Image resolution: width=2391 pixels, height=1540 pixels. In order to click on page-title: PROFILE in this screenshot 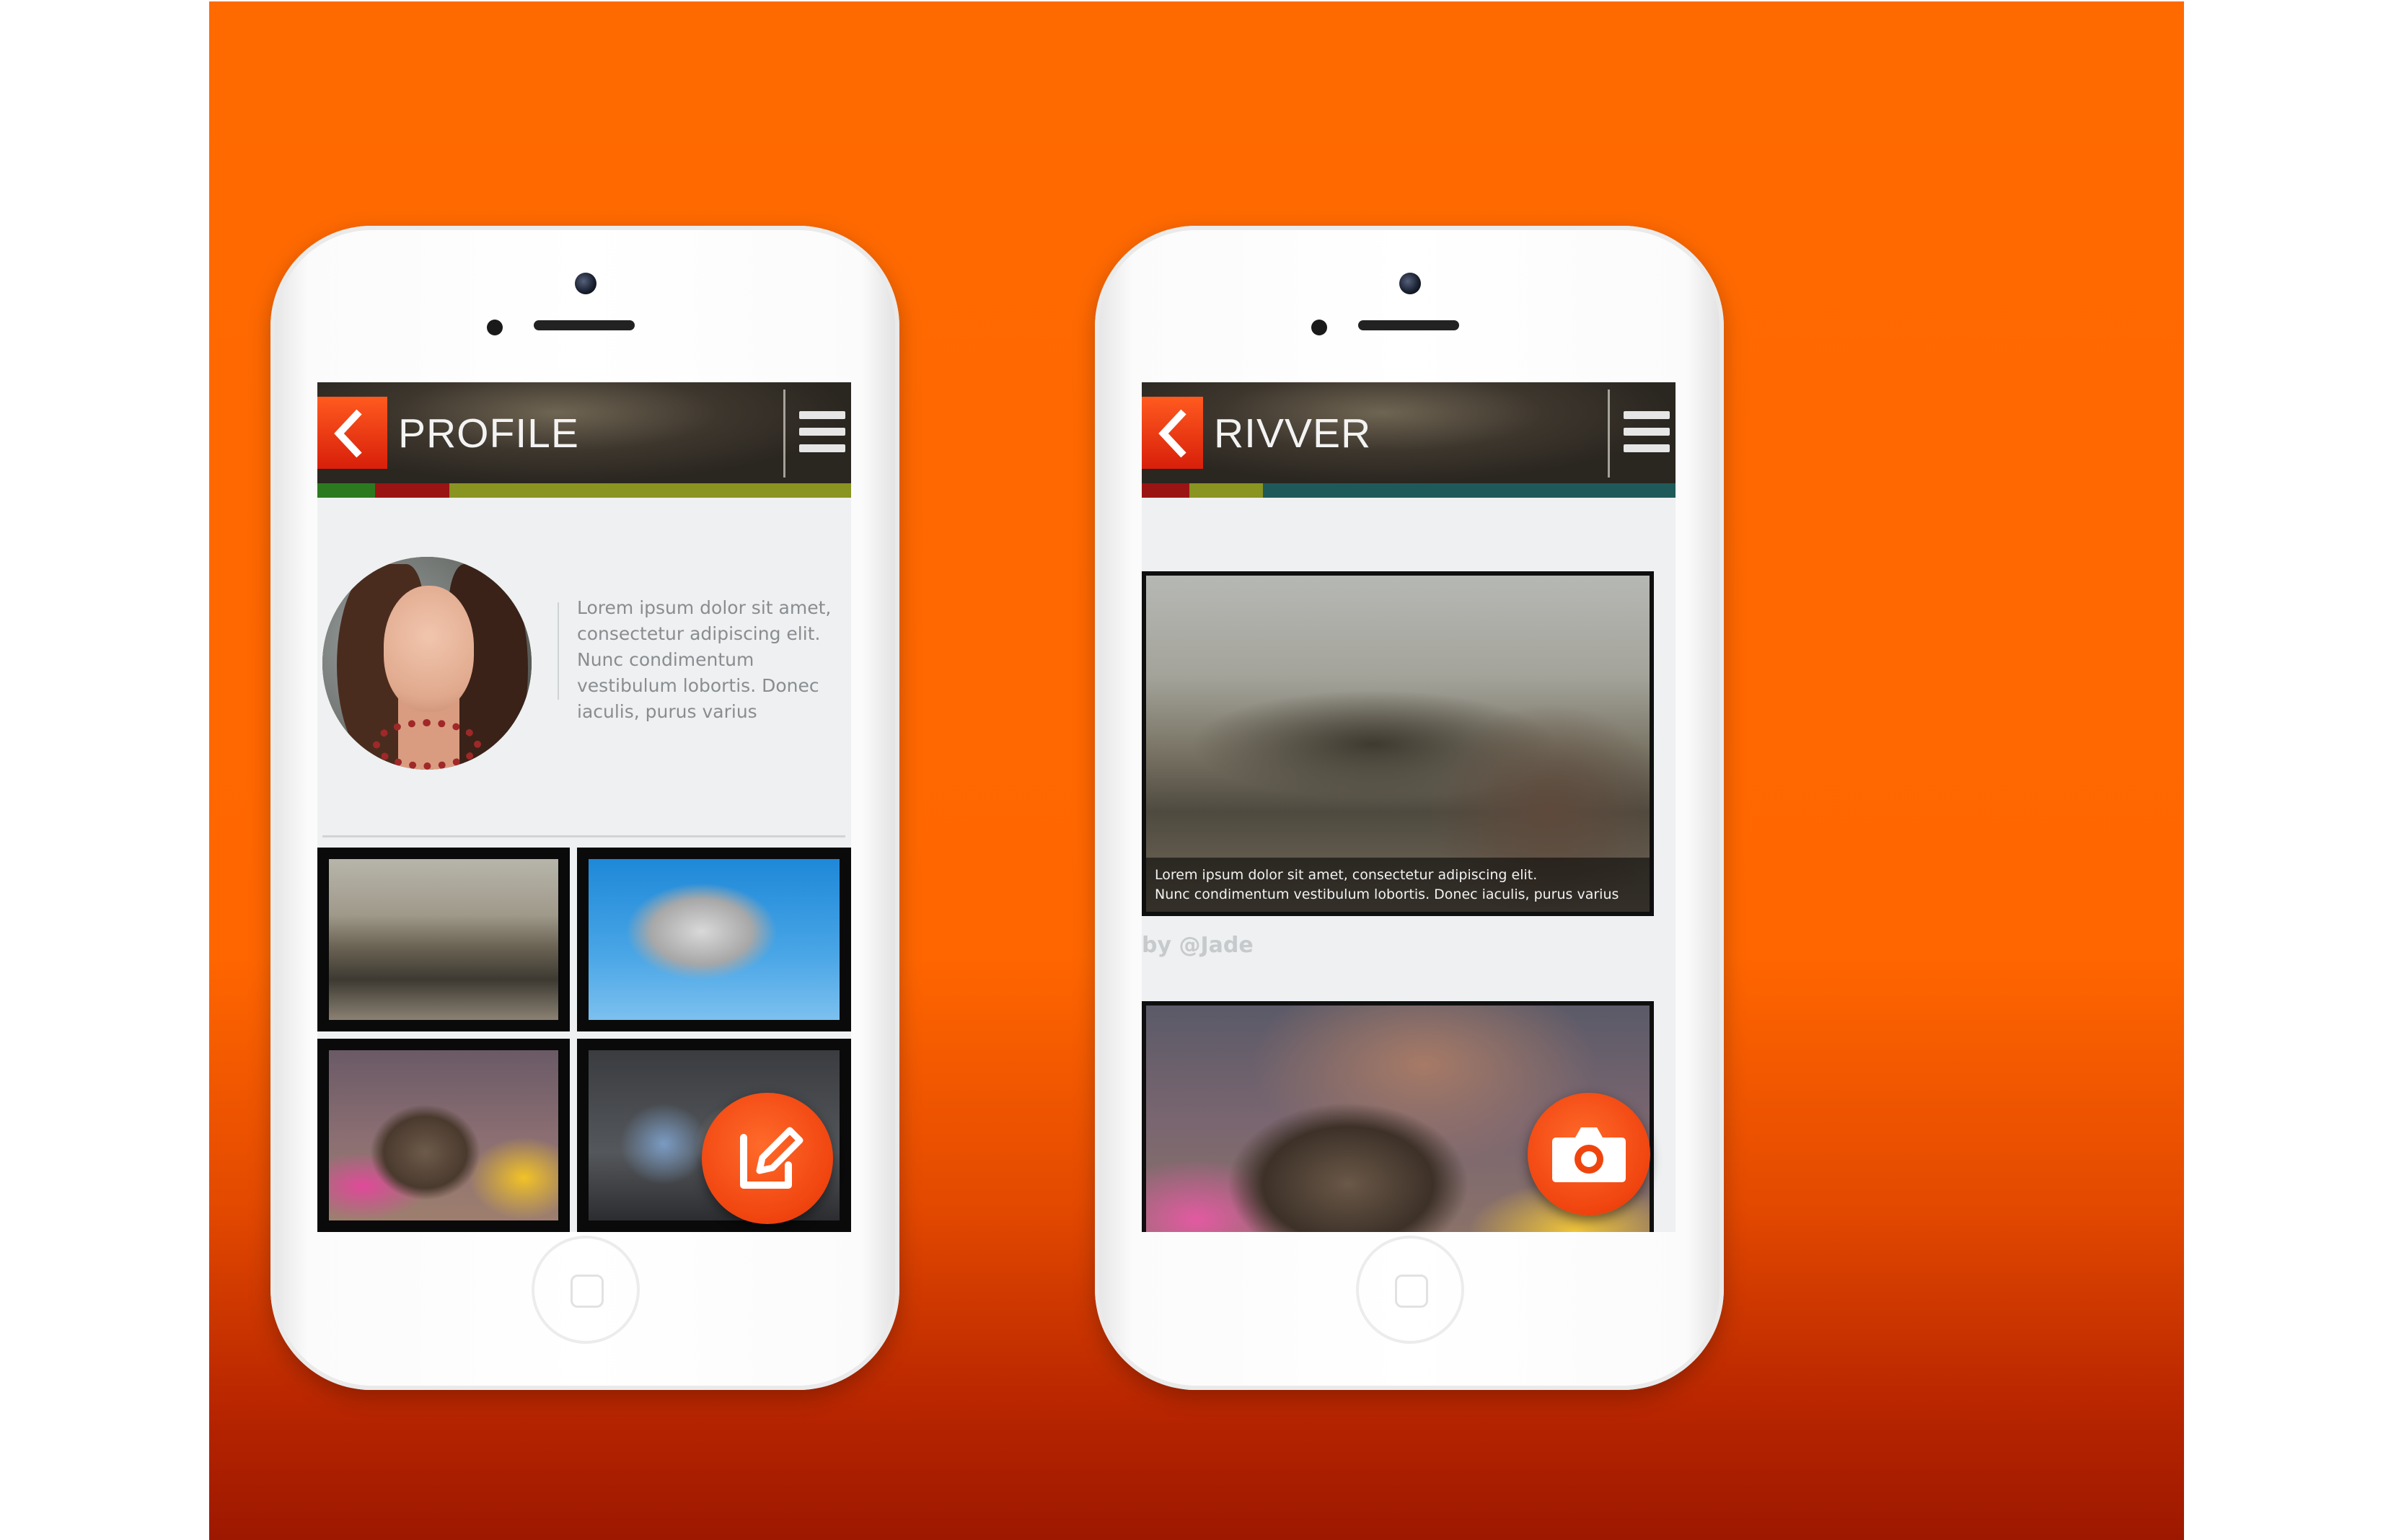, I will do `click(488, 433)`.